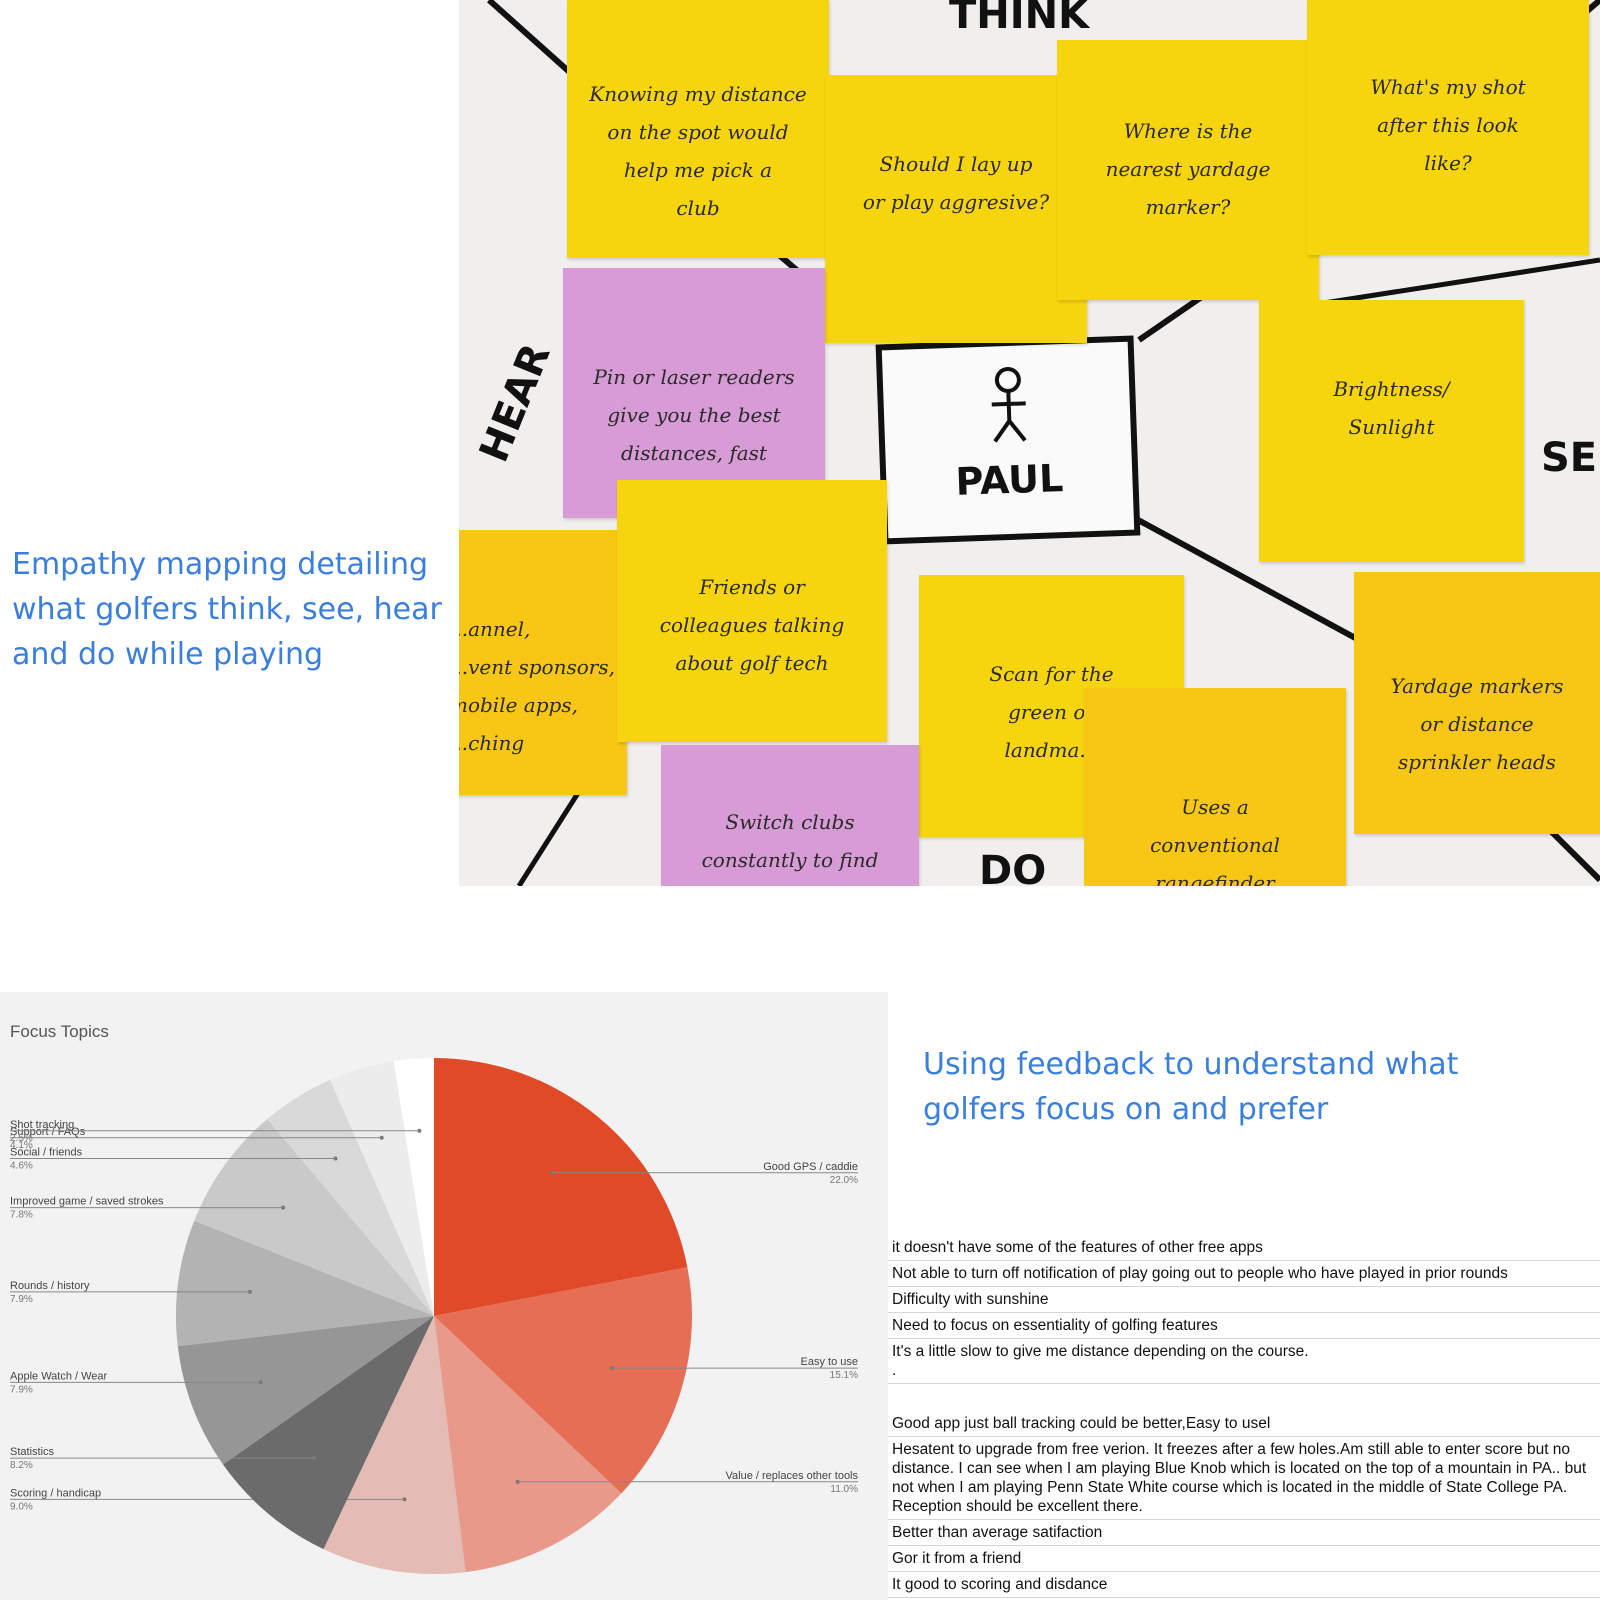  What do you see at coordinates (1188, 170) in the screenshot?
I see `sticky-note: Where is the nearest yardage marker?` at bounding box center [1188, 170].